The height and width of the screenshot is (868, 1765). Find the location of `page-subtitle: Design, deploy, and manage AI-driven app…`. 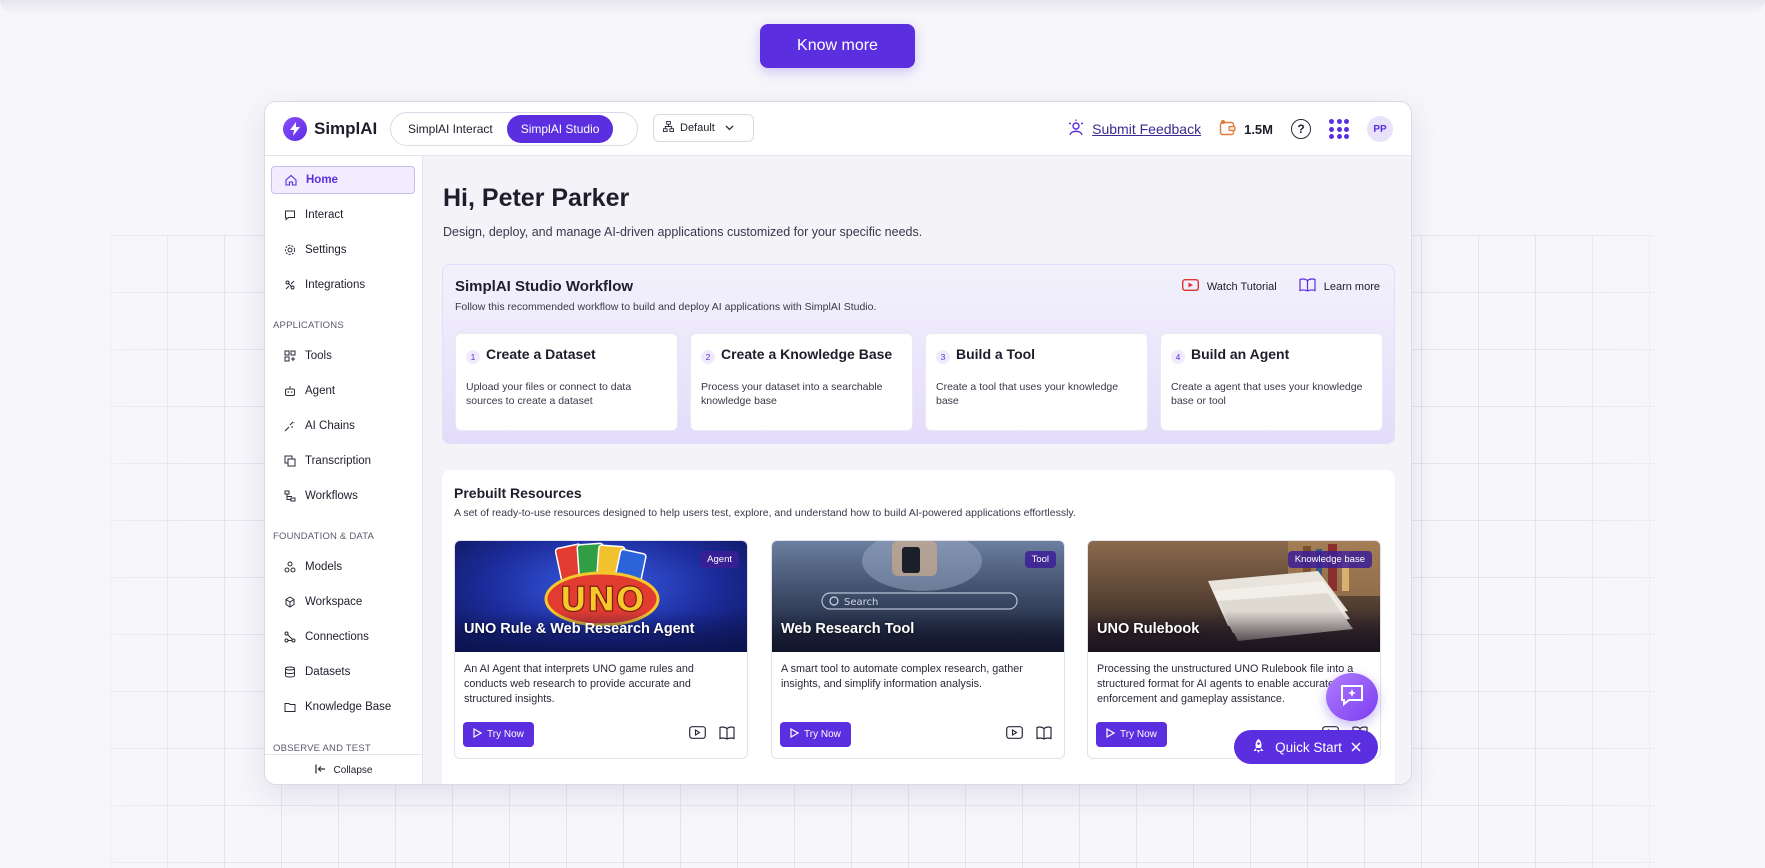

page-subtitle: Design, deploy, and manage AI-driven app… is located at coordinates (683, 232).